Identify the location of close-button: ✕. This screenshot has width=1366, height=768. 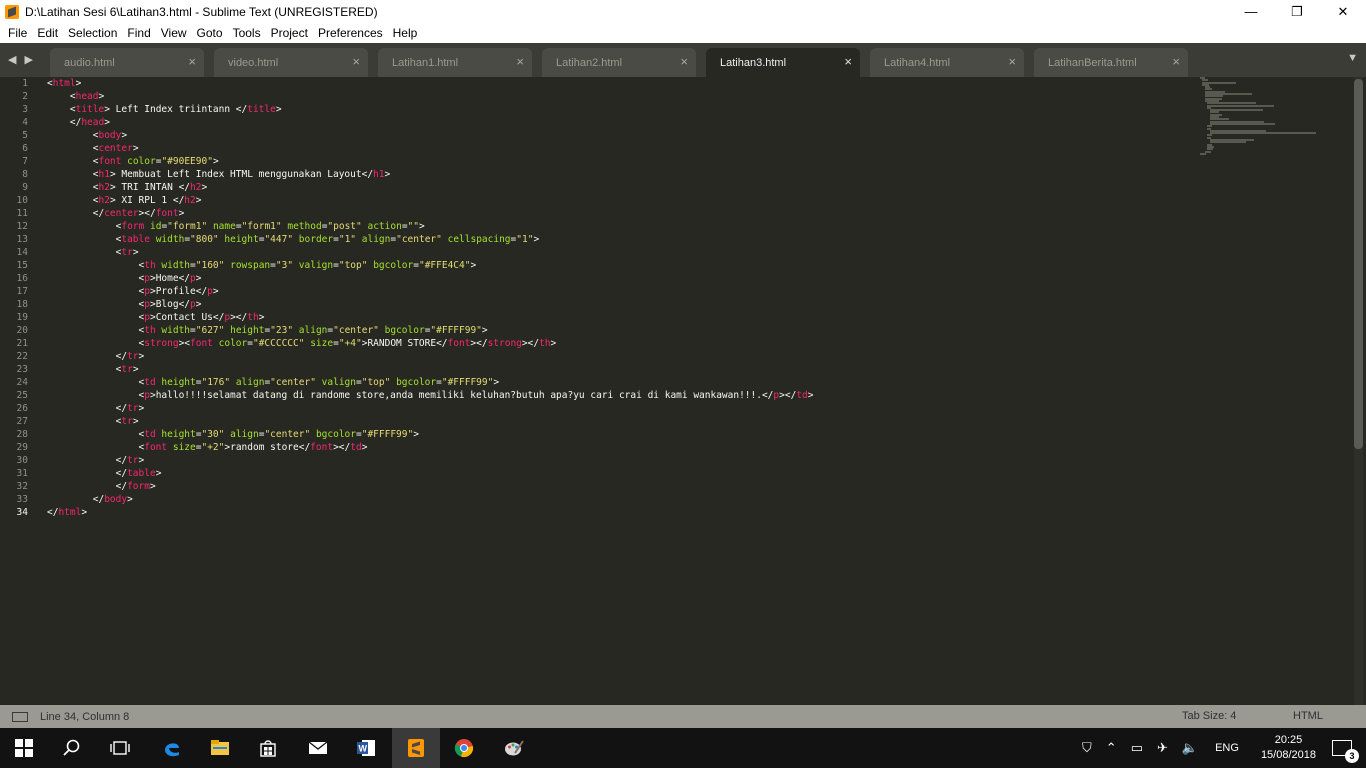
(1343, 11).